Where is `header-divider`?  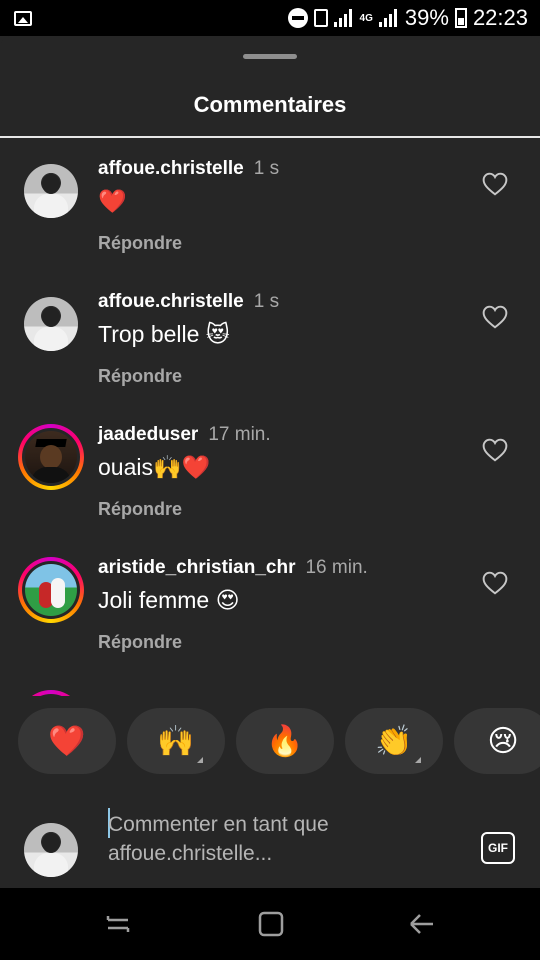
header-divider is located at coordinates (270, 137).